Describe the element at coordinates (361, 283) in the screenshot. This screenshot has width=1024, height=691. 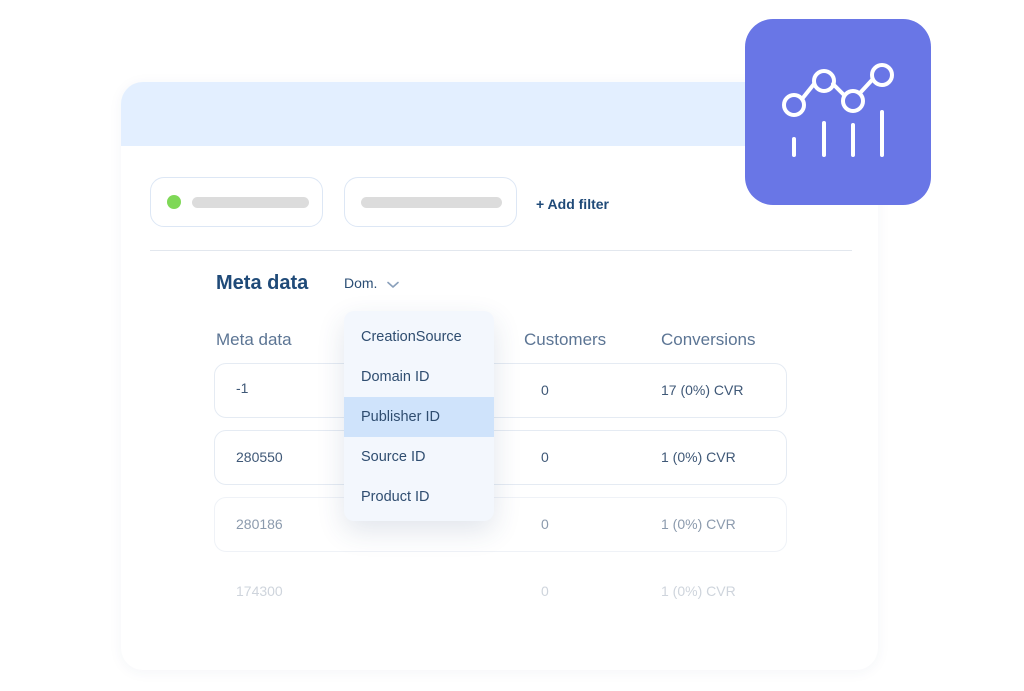
I see `dom-select-value: Dom.` at that location.